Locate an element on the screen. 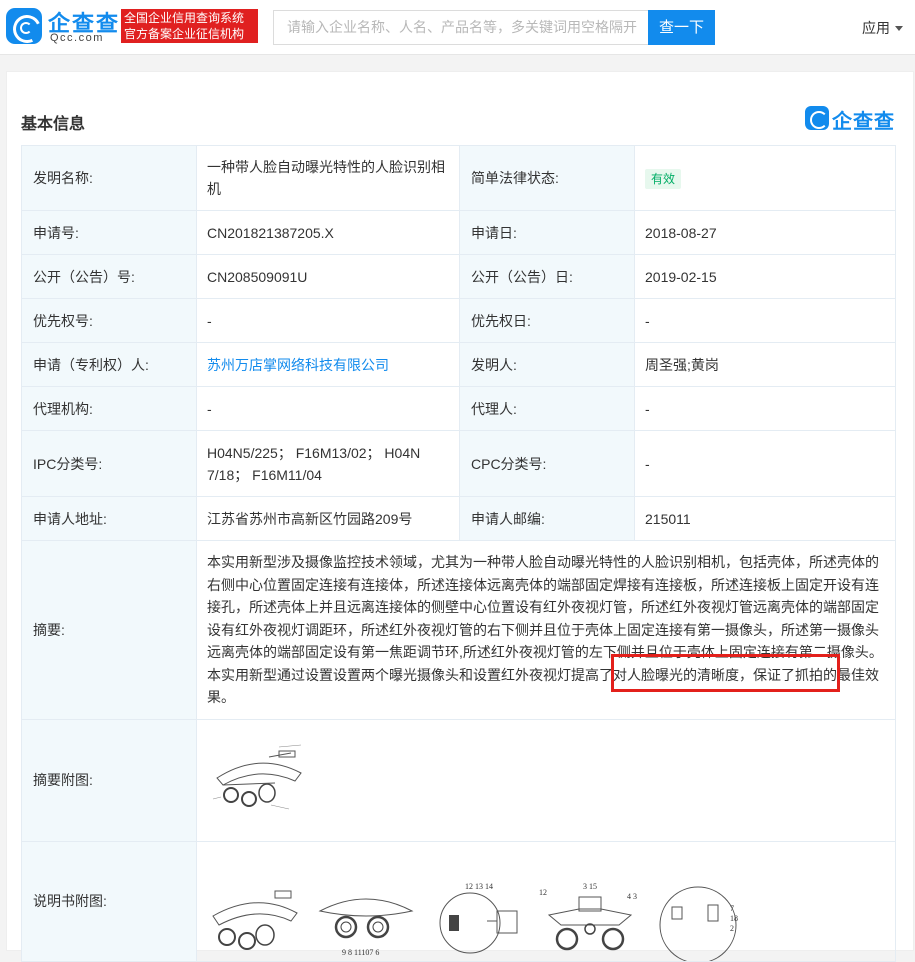 This screenshot has height=962, width=915. agent-label: 代理人: is located at coordinates (547, 408).